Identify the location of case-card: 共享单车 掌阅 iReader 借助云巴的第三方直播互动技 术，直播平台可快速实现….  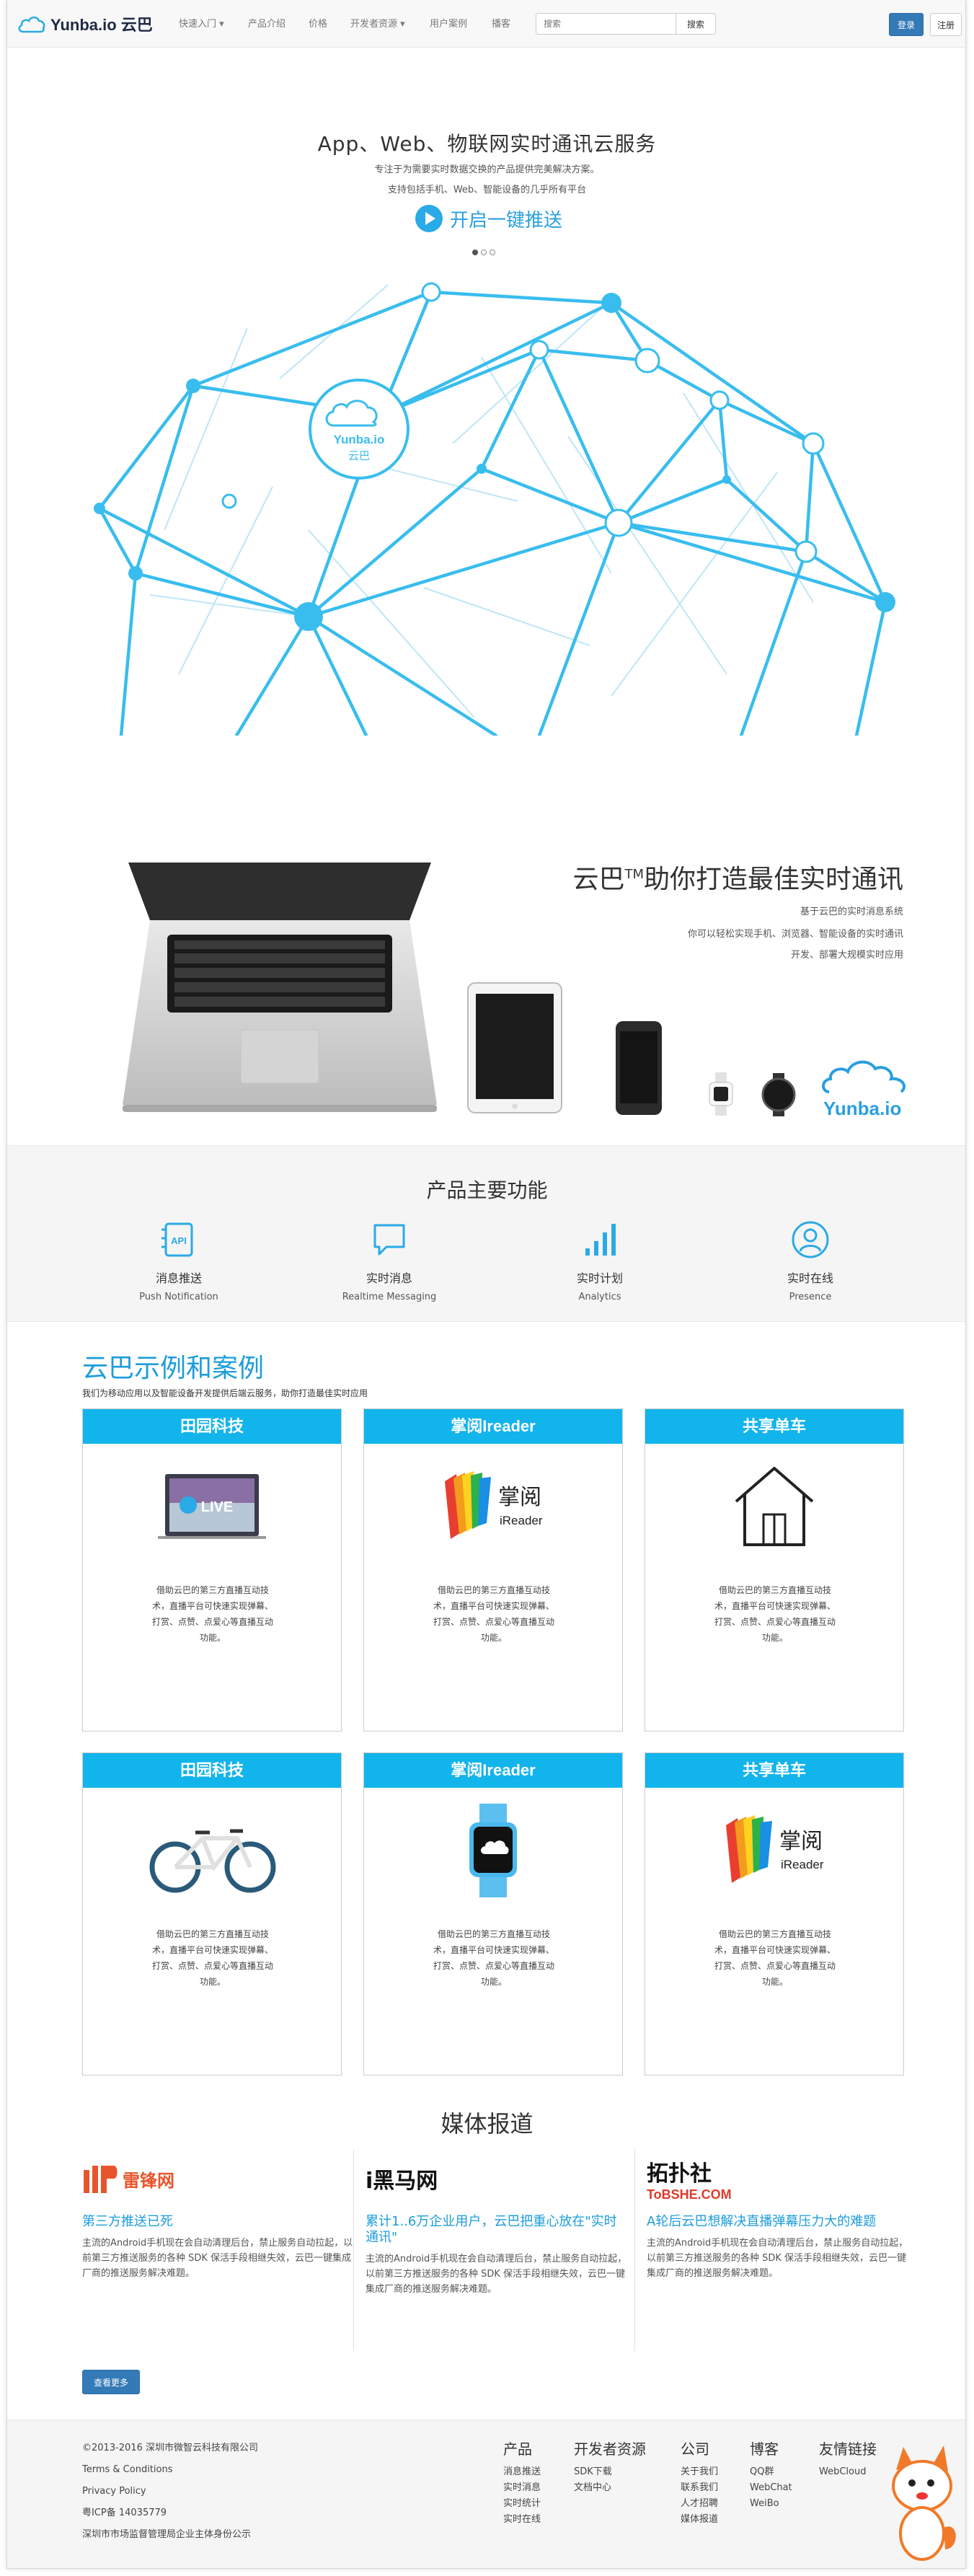
(774, 1914).